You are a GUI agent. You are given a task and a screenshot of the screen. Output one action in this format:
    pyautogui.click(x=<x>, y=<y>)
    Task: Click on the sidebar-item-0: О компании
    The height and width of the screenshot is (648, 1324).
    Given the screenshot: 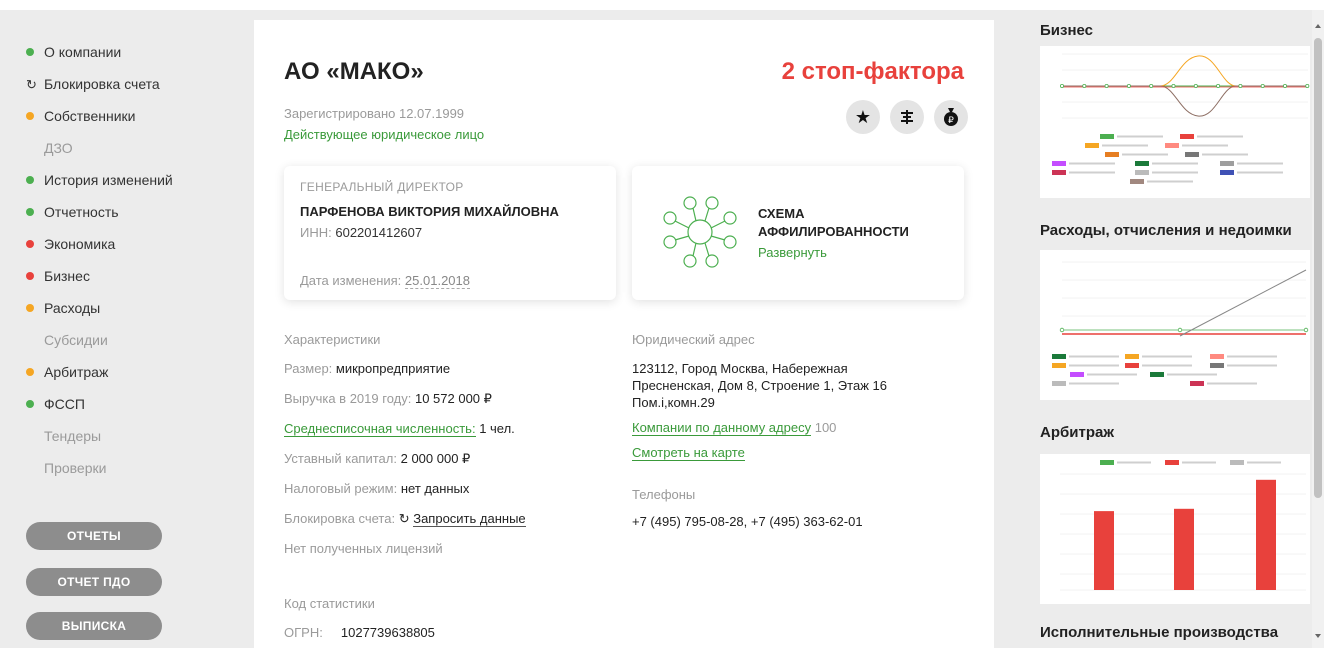 What is the action you would take?
    pyautogui.click(x=99, y=52)
    